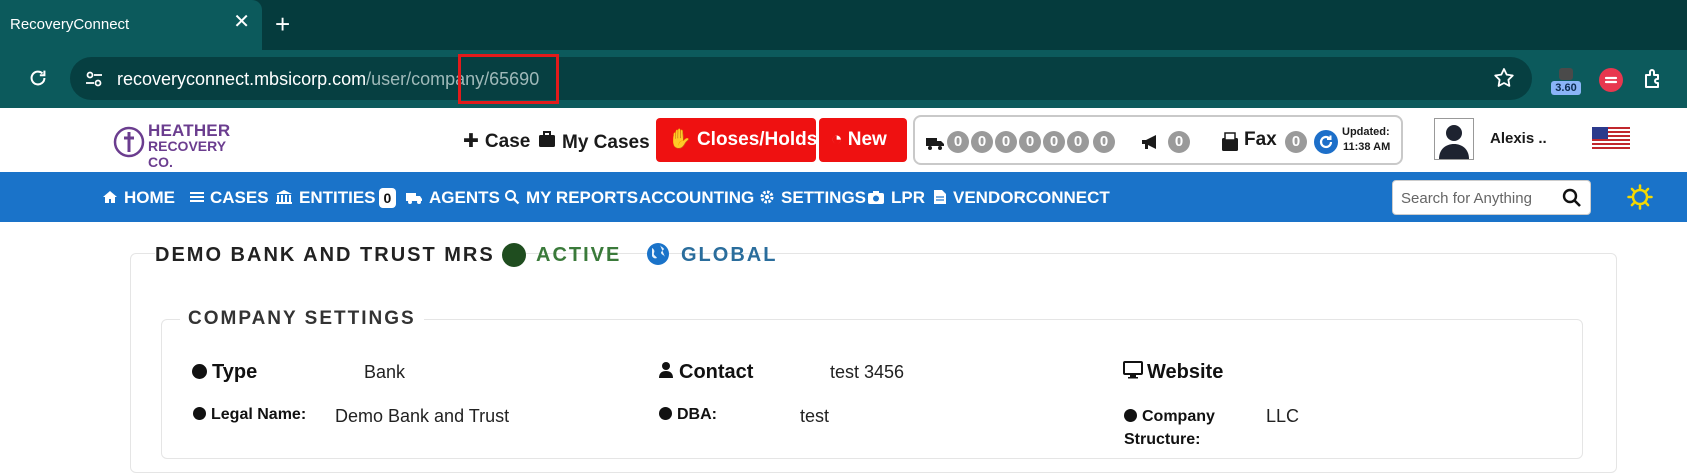 This screenshot has width=1687, height=473. What do you see at coordinates (239, 197) in the screenshot?
I see `nav-cases-label: CASES` at bounding box center [239, 197].